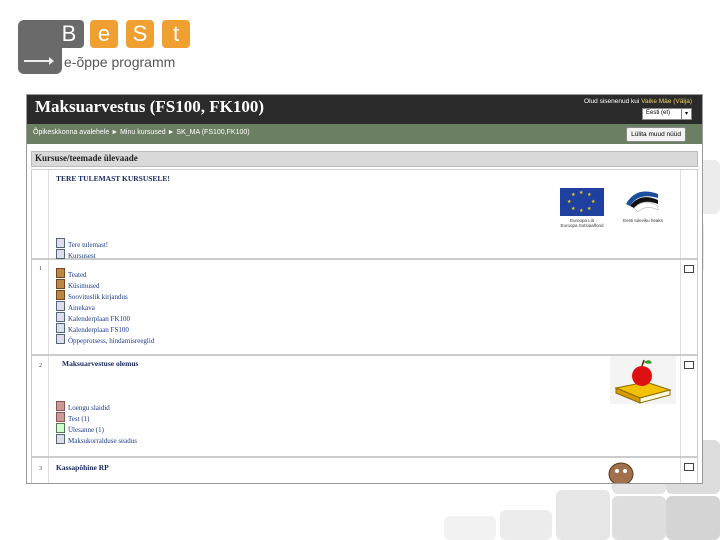  Describe the element at coordinates (84, 286) in the screenshot. I see `resource-label: Küsimused` at that location.